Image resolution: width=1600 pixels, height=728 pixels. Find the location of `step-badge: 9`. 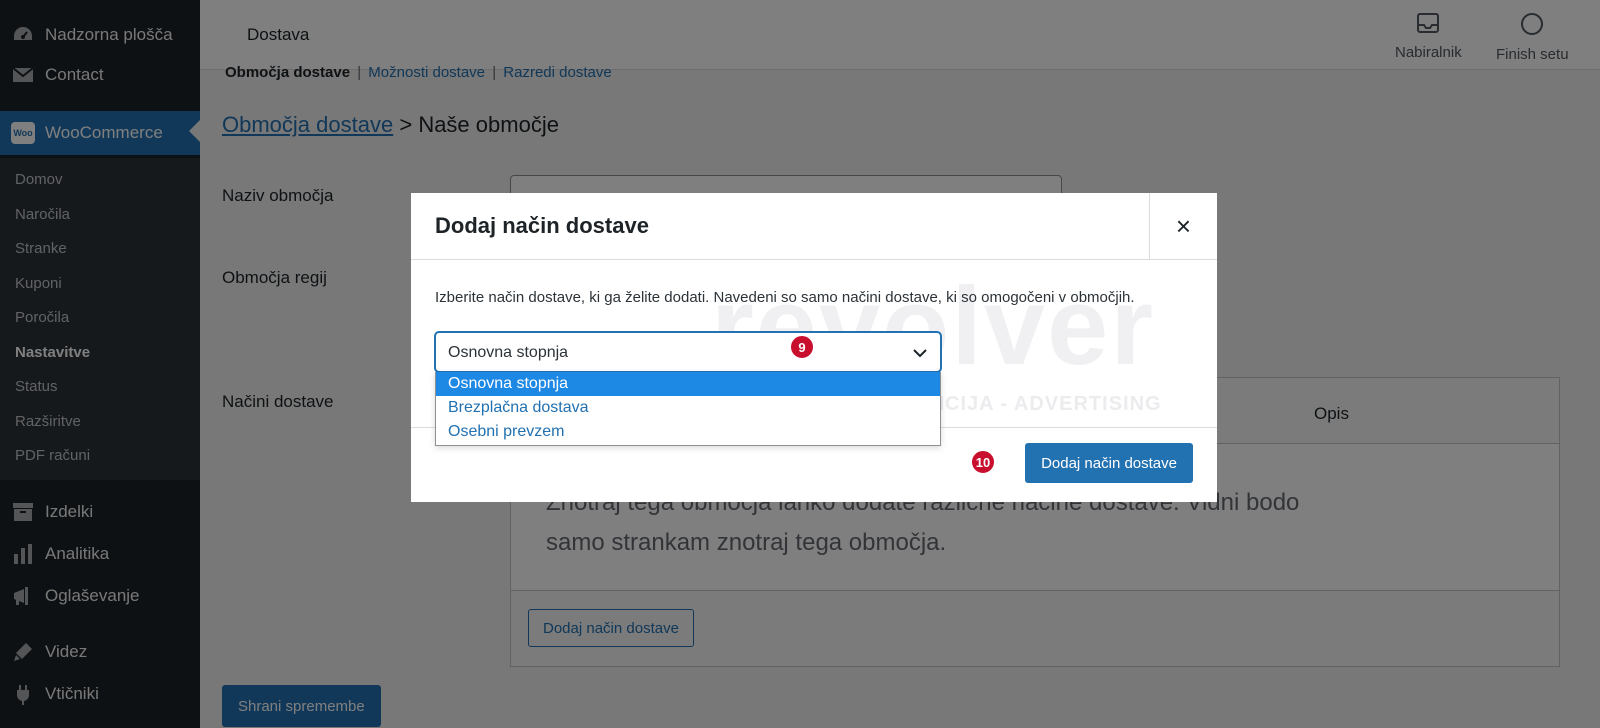

step-badge: 9 is located at coordinates (802, 347).